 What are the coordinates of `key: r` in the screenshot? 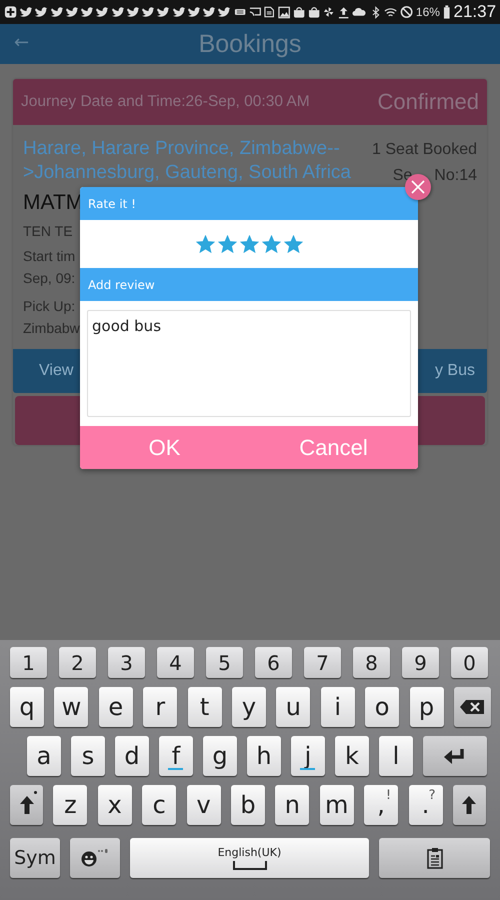 It's located at (160, 707).